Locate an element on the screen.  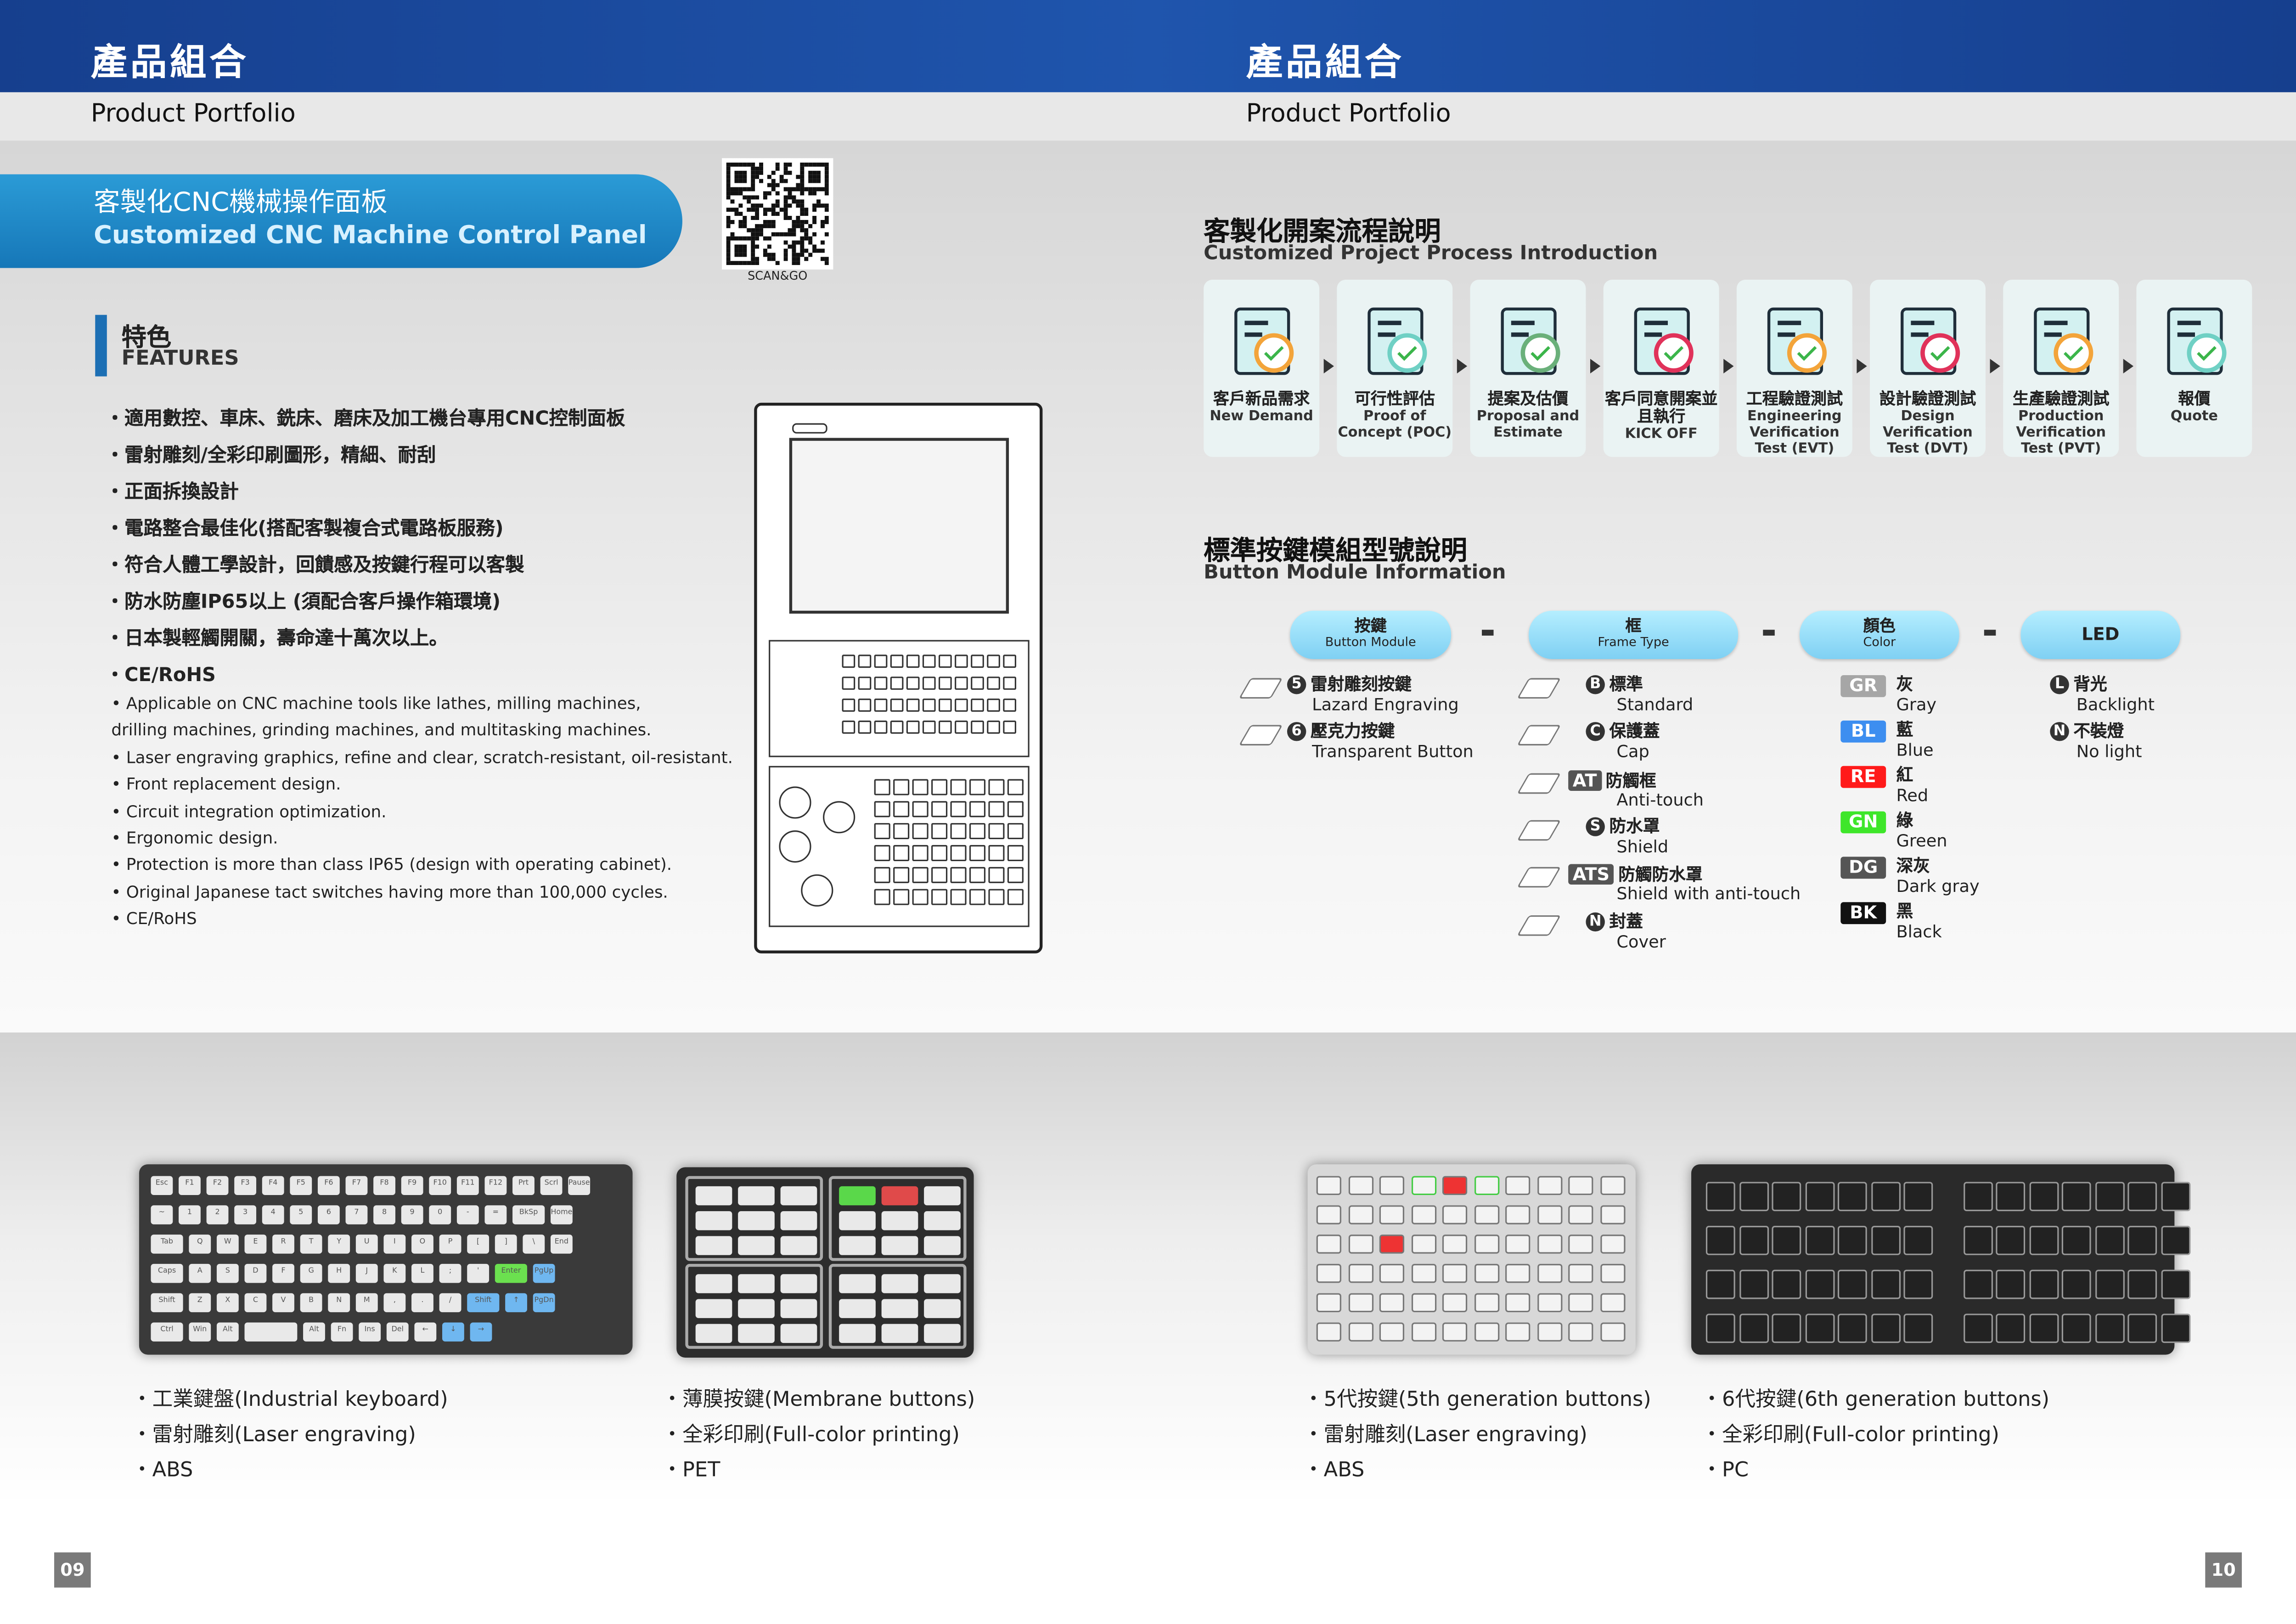
keyboard-key: Z is located at coordinates (200, 1303).